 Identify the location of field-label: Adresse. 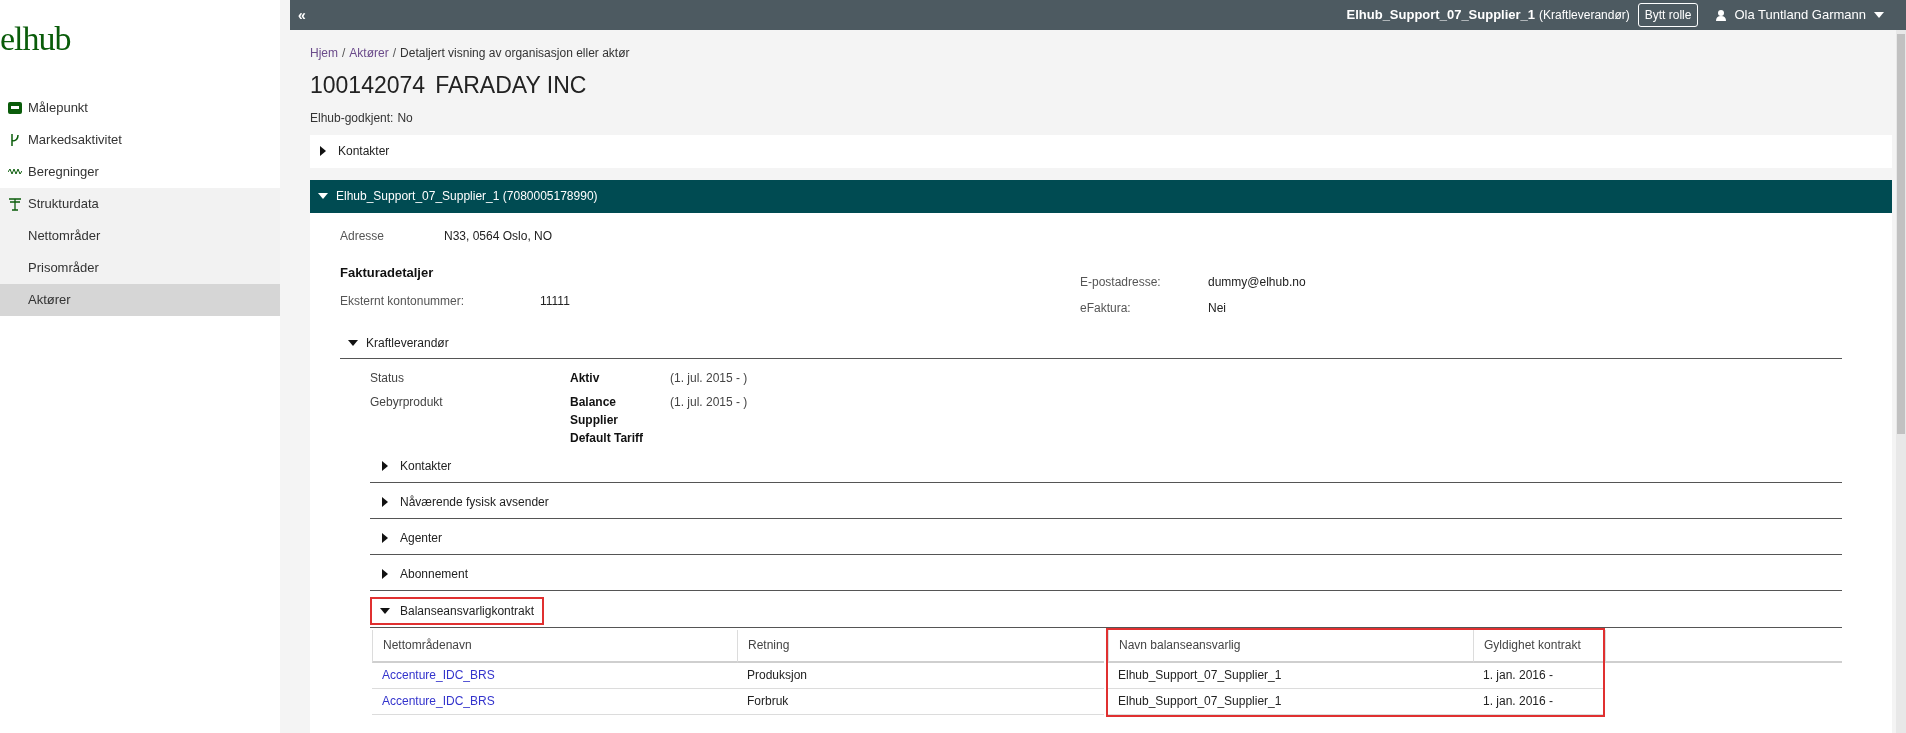
(363, 236).